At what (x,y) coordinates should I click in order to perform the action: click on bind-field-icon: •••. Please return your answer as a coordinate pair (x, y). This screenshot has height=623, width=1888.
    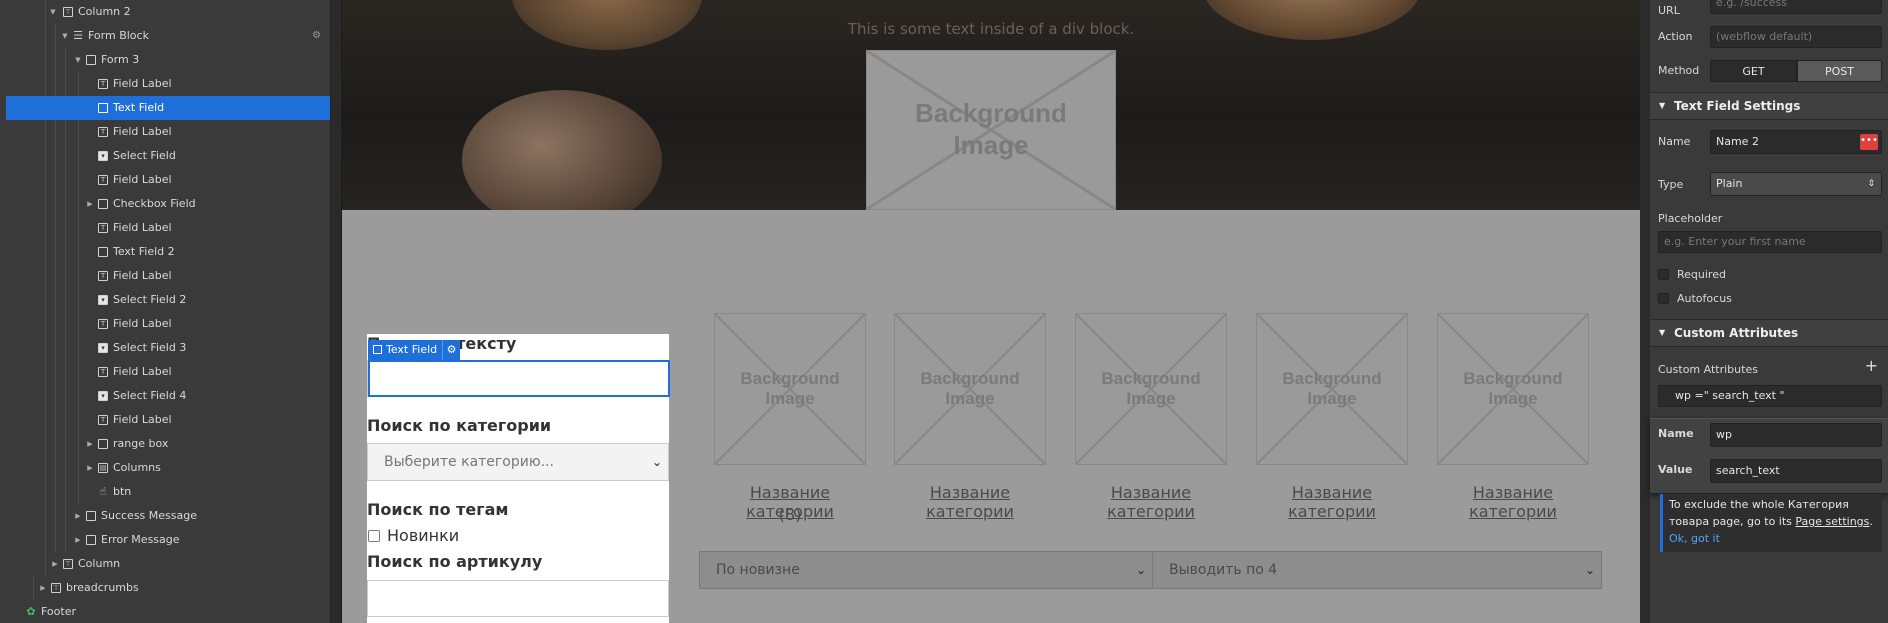
    Looking at the image, I should click on (1869, 142).